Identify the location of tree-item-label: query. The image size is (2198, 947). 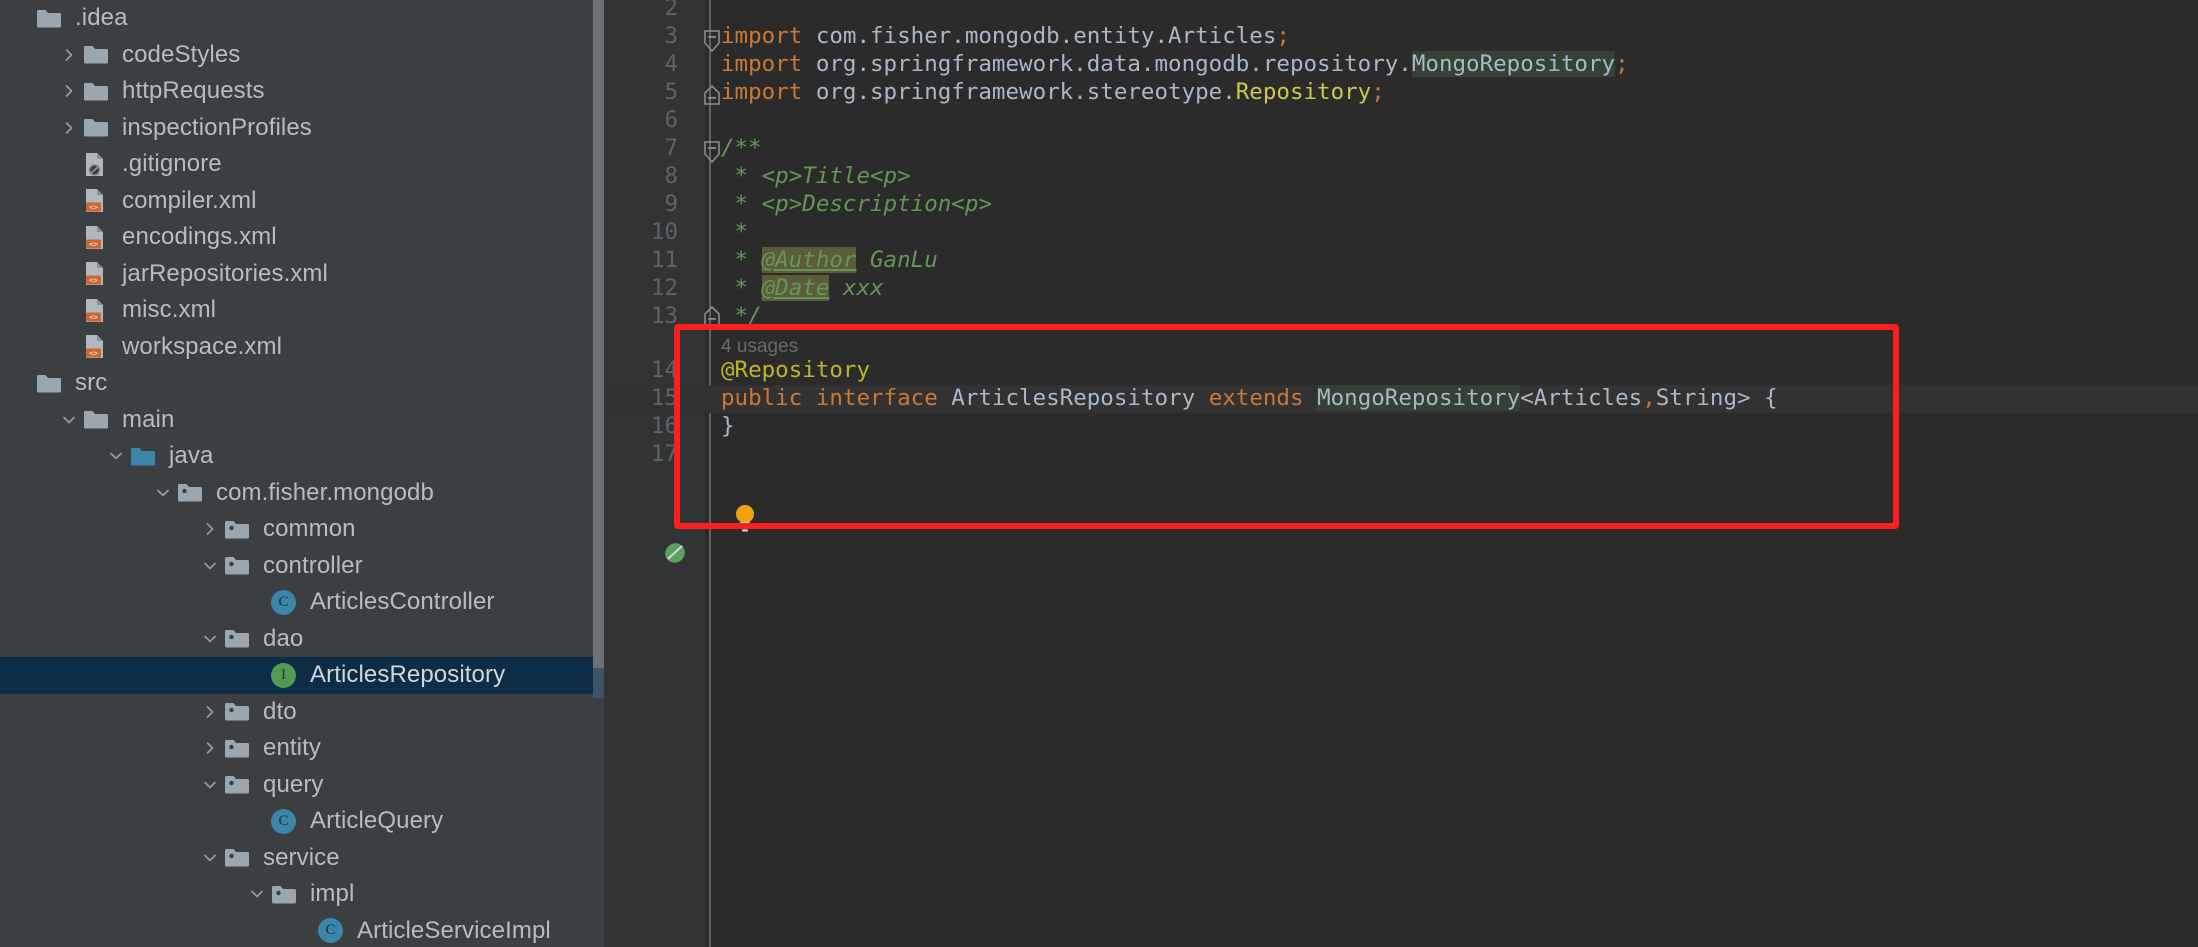
(293, 784).